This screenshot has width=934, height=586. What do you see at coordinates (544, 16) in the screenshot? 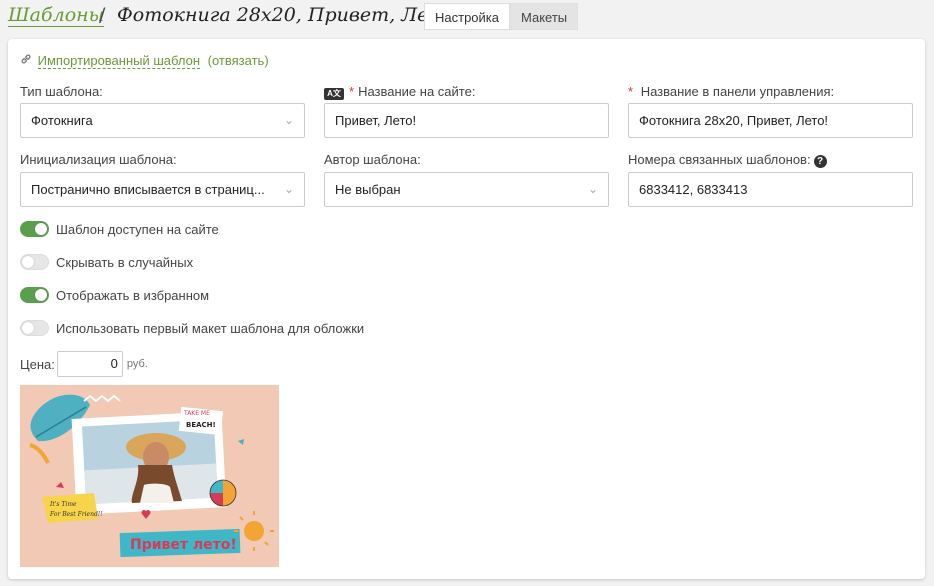
I see `tab-layouts: Макеты` at bounding box center [544, 16].